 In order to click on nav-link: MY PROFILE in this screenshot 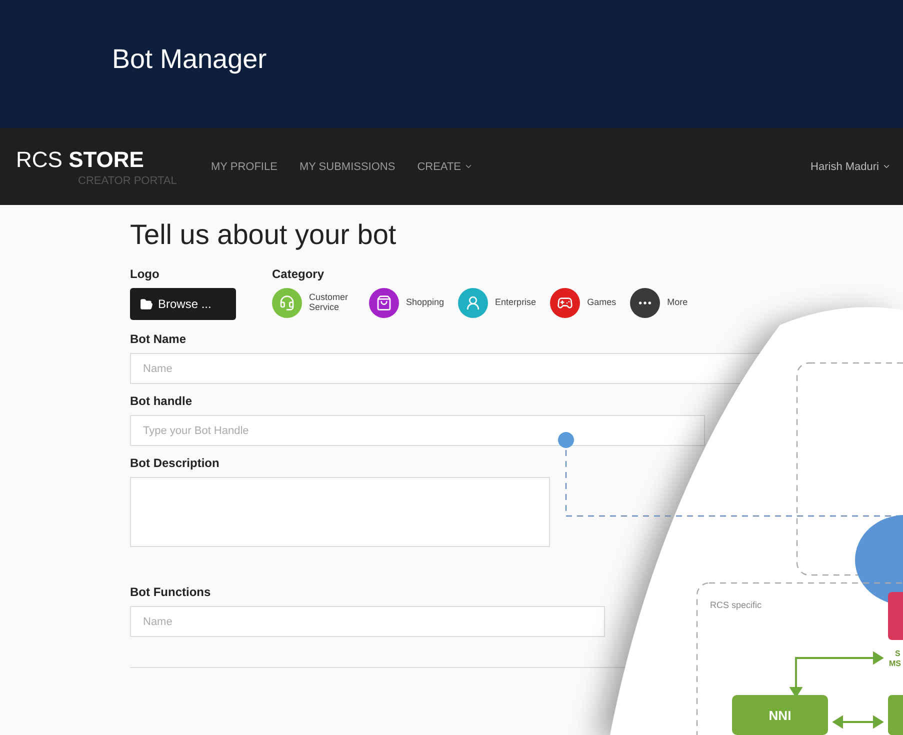, I will do `click(244, 166)`.